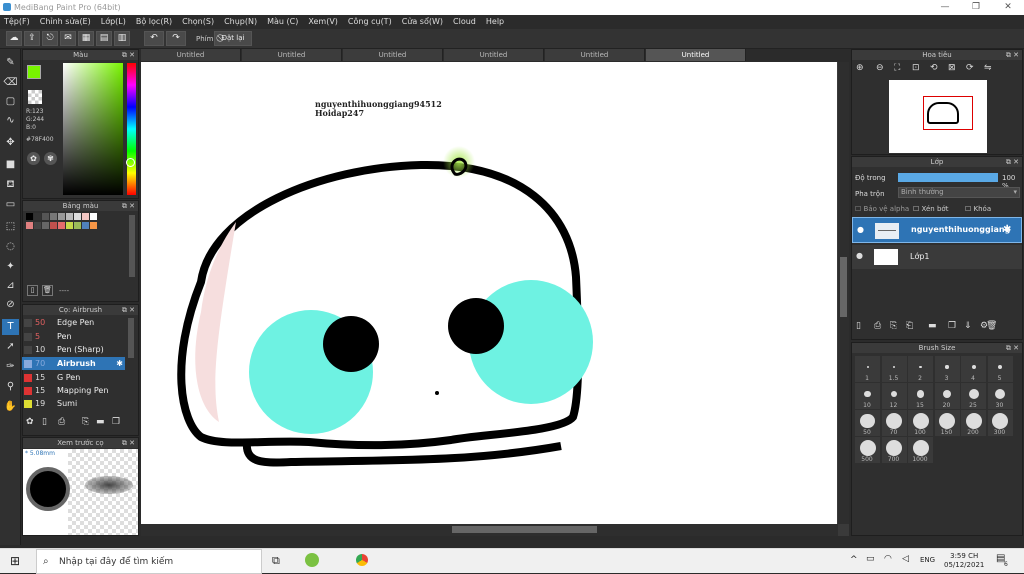 Image resolution: width=1024 pixels, height=574 pixels. I want to click on taskbar-search: ⌕ Nhập tại đây để tìm kiếm, so click(149, 561).